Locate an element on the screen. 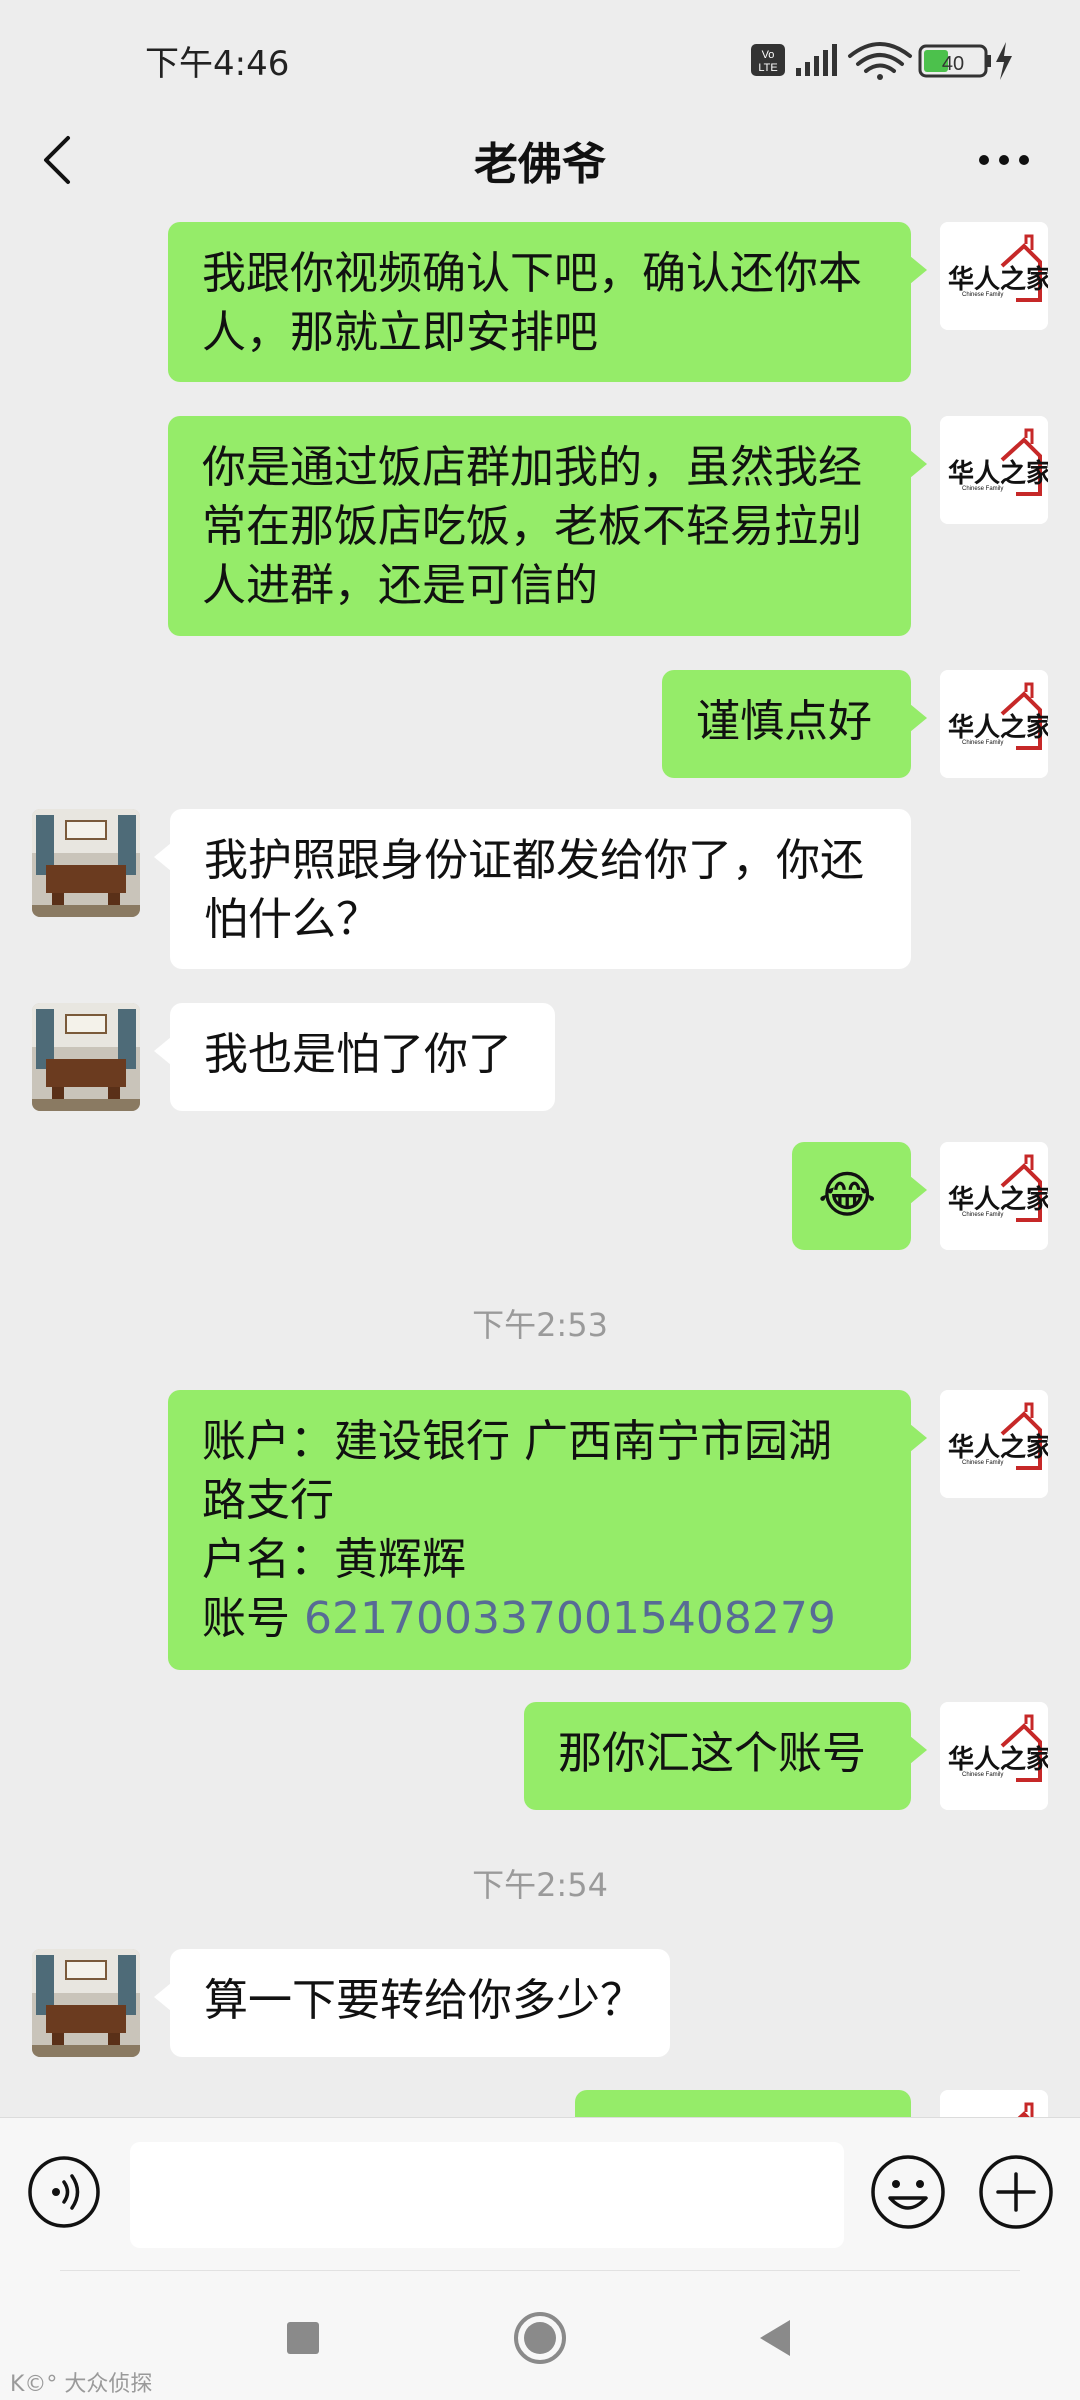 This screenshot has height=2400, width=1080. home-button is located at coordinates (540, 2338).